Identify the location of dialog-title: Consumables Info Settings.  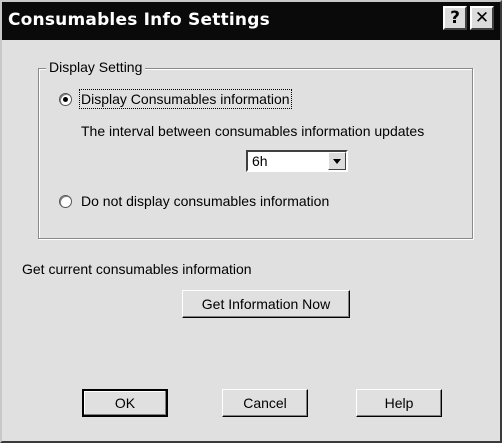
(139, 20).